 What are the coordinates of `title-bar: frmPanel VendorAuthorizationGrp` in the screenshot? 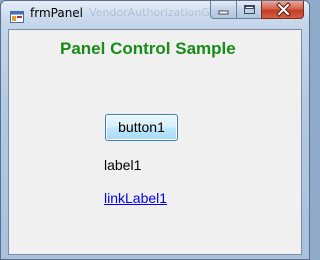 It's located at (155, 14).